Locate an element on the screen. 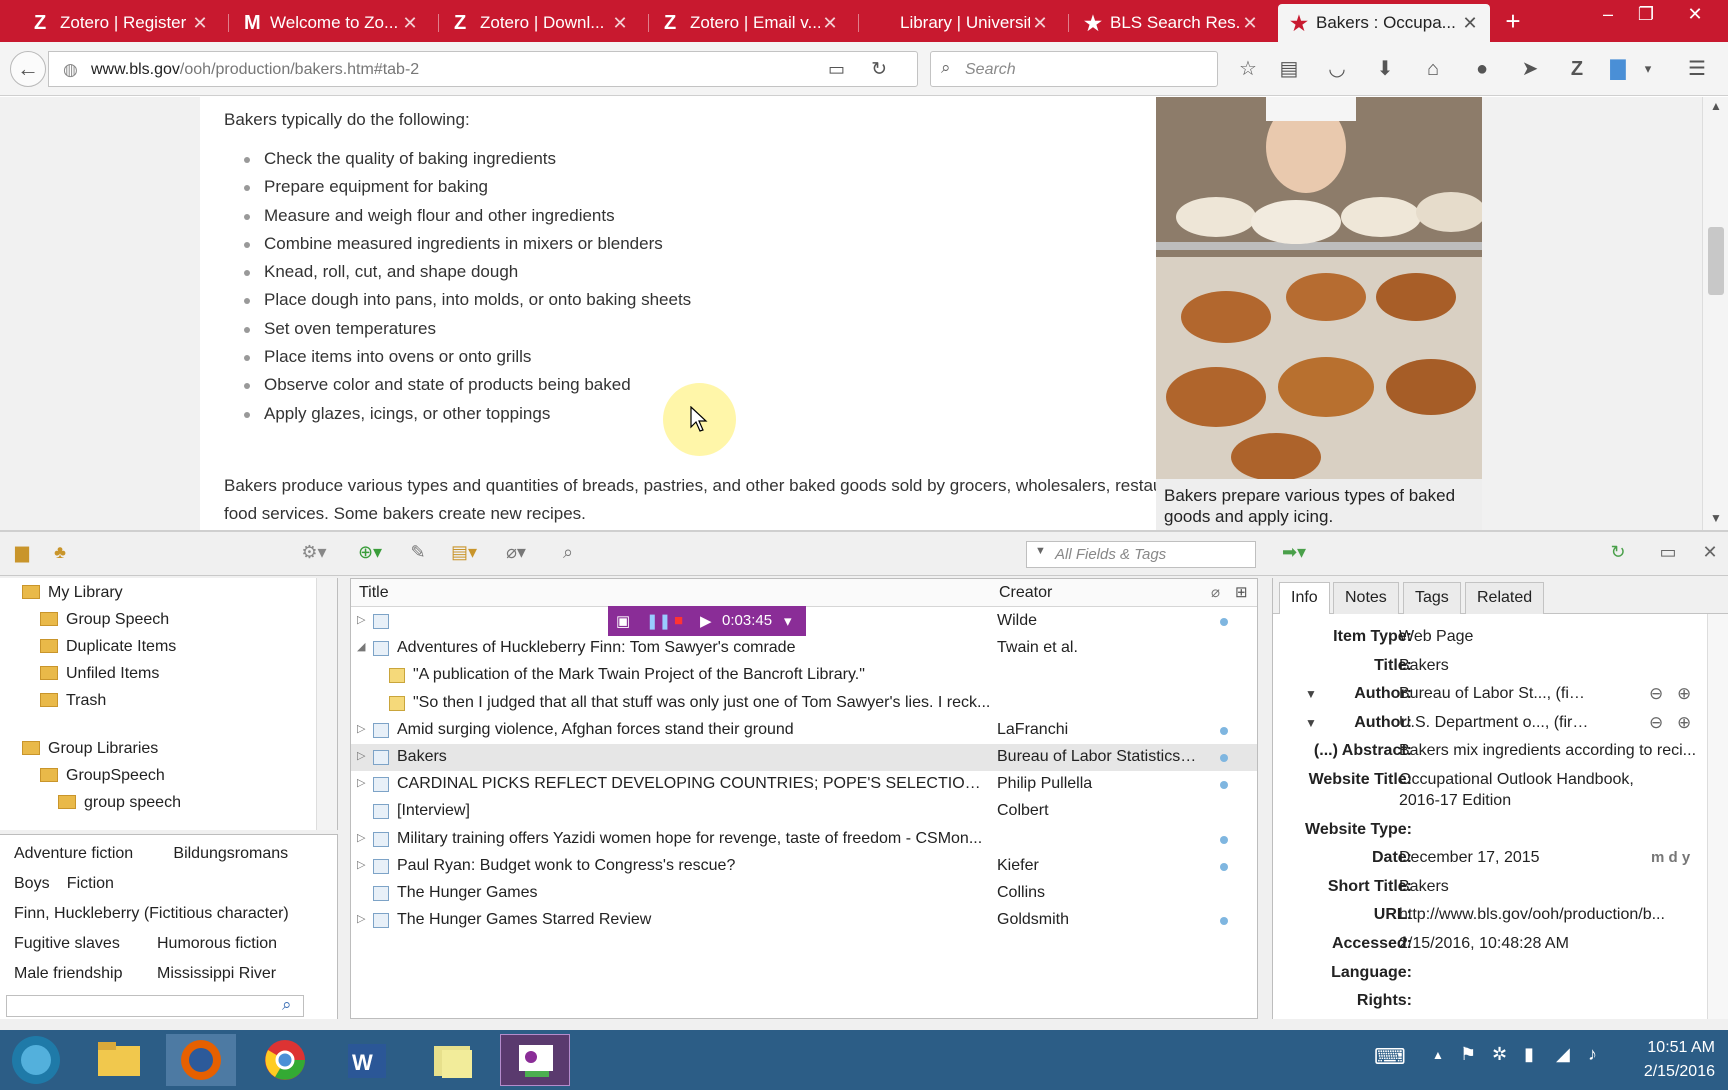 This screenshot has height=1090, width=1728. keyboard-icon: ⌨ is located at coordinates (1390, 1057).